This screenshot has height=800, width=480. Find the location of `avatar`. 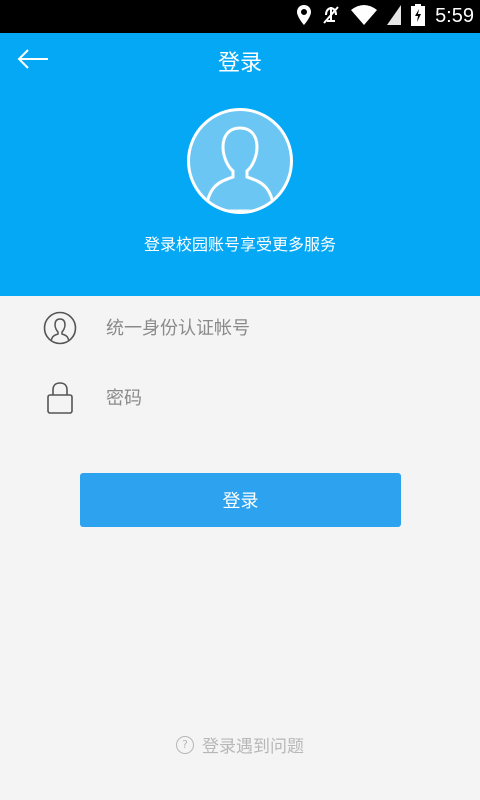

avatar is located at coordinates (240, 161).